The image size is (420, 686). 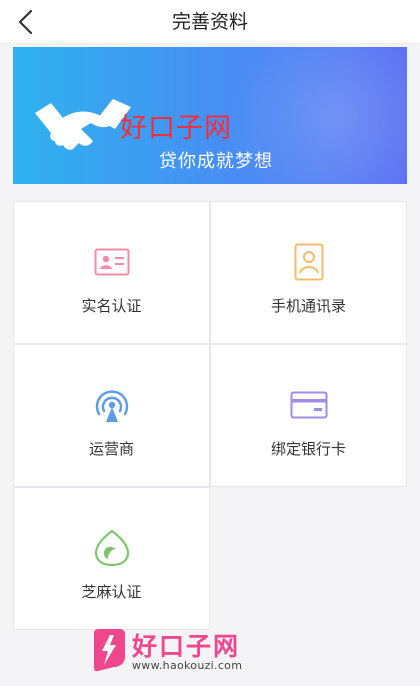 I want to click on item-phone-contacts: 手机通讯录, so click(x=308, y=272).